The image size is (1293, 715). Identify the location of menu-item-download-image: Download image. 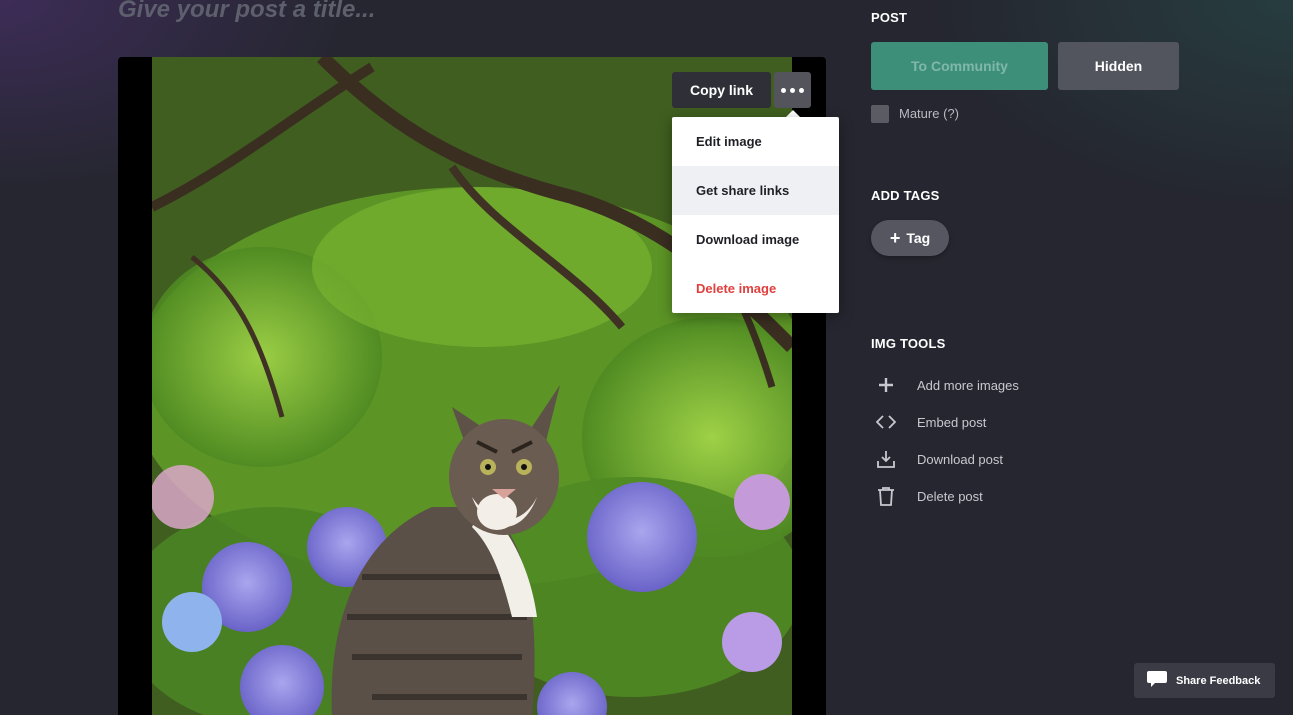
(755, 239).